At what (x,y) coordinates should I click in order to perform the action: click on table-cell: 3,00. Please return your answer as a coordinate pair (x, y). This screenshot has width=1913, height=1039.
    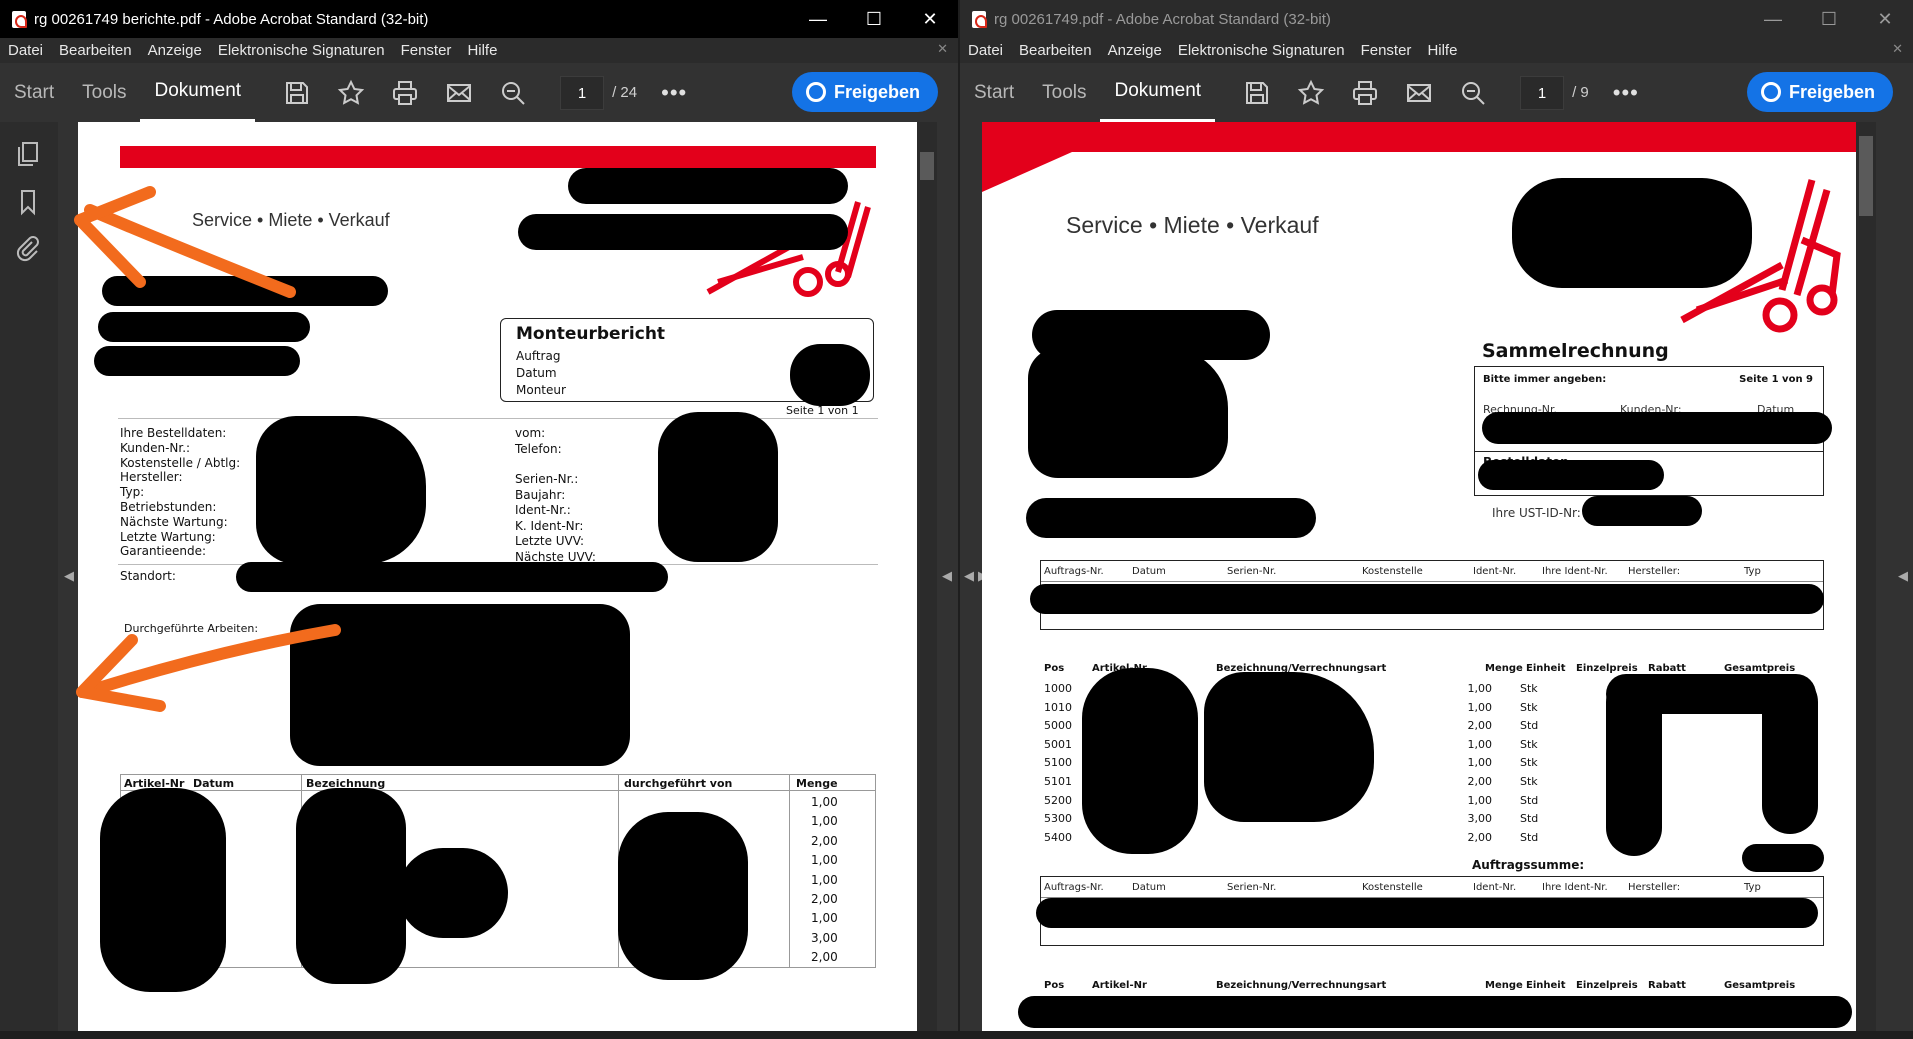
    Looking at the image, I should click on (1480, 819).